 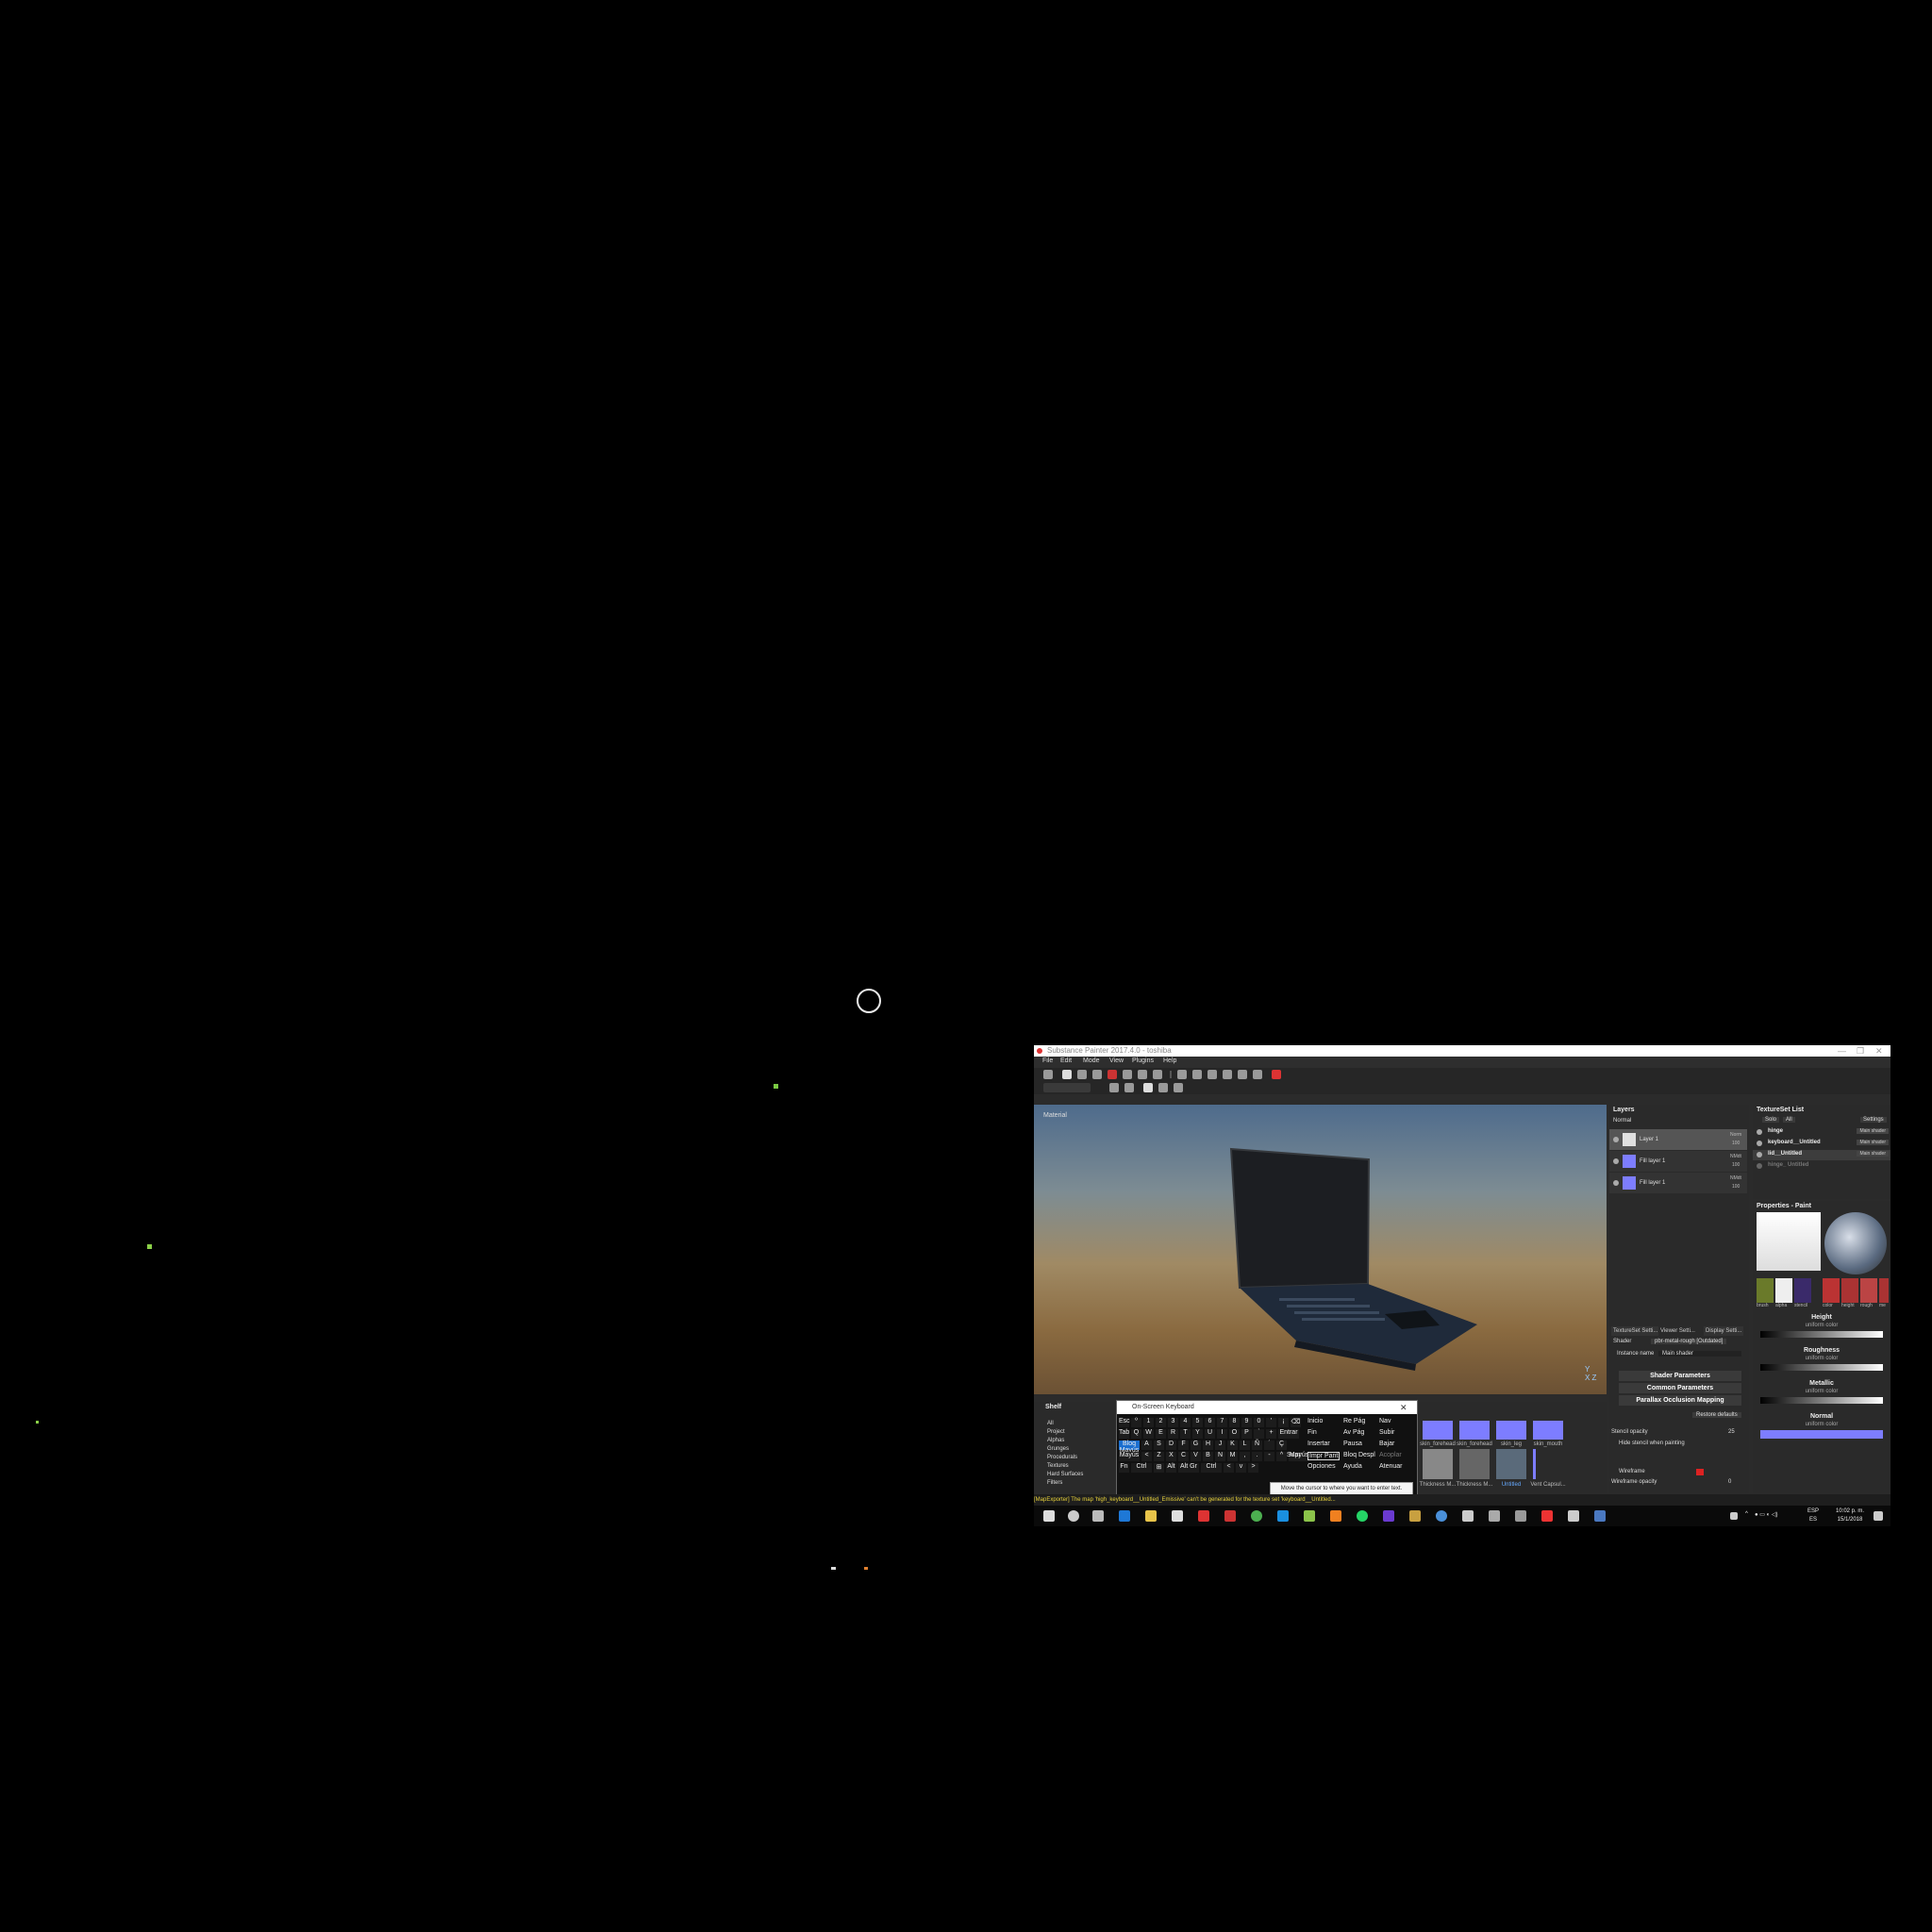 I want to click on shelf-category: Grunges, so click(x=1058, y=1449).